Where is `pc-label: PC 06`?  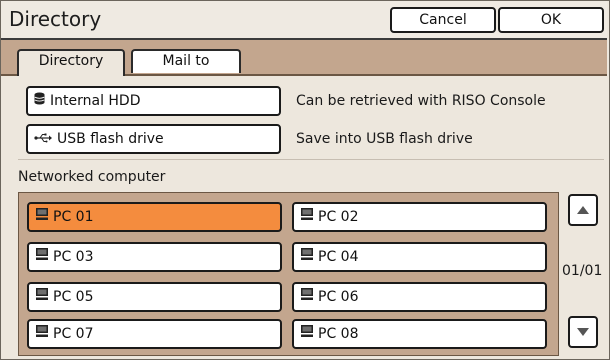
pc-label: PC 06 is located at coordinates (338, 297).